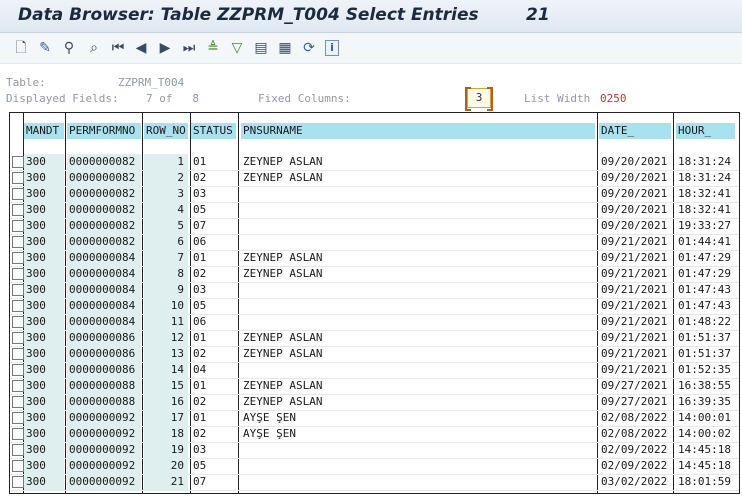 The height and width of the screenshot is (499, 742). Describe the element at coordinates (166, 194) in the screenshot. I see `cell-rowno: 3` at that location.